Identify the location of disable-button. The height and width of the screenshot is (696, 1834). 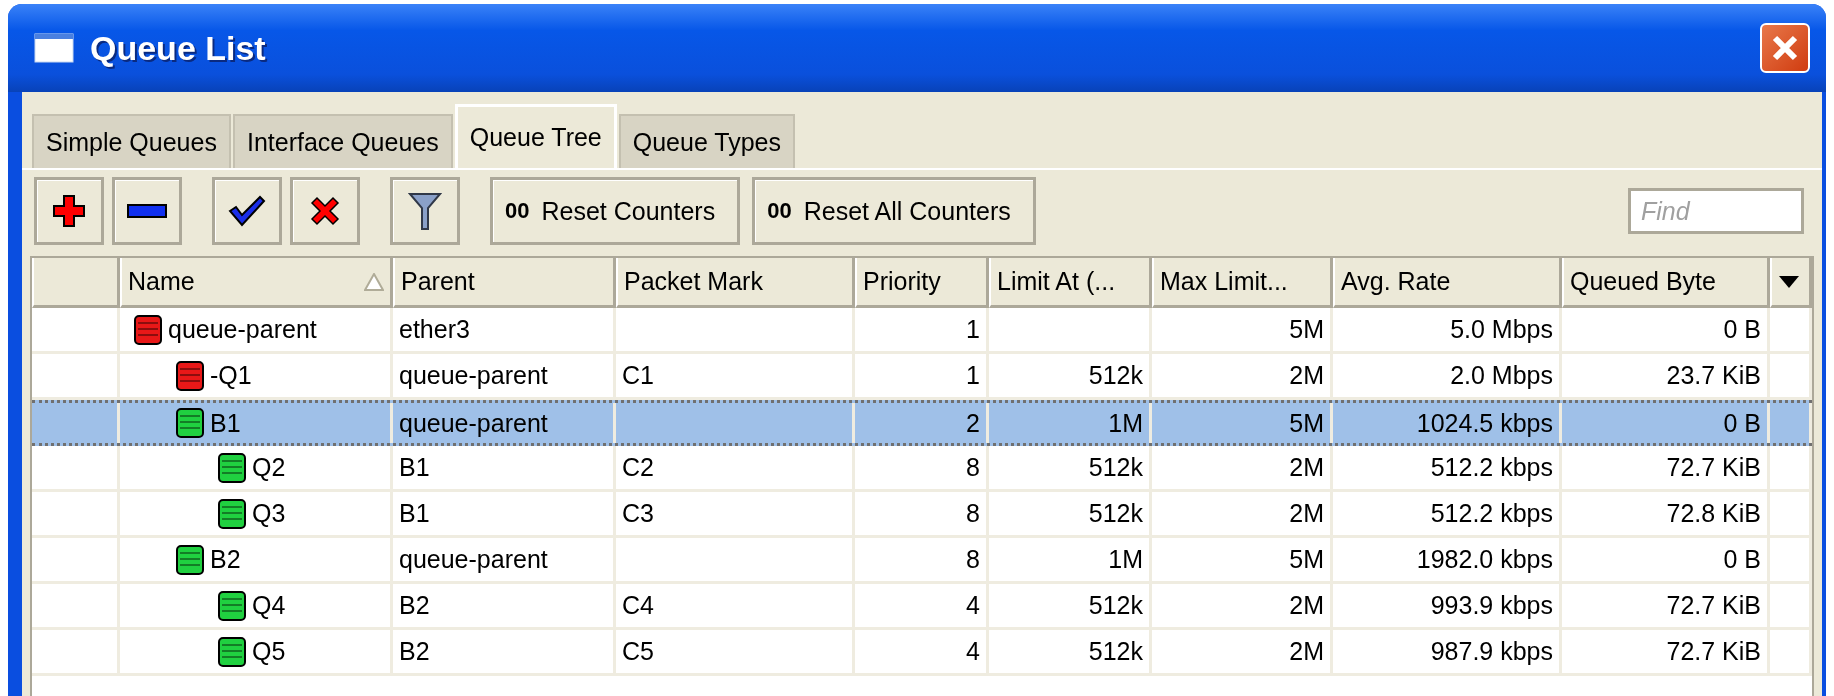
(325, 211).